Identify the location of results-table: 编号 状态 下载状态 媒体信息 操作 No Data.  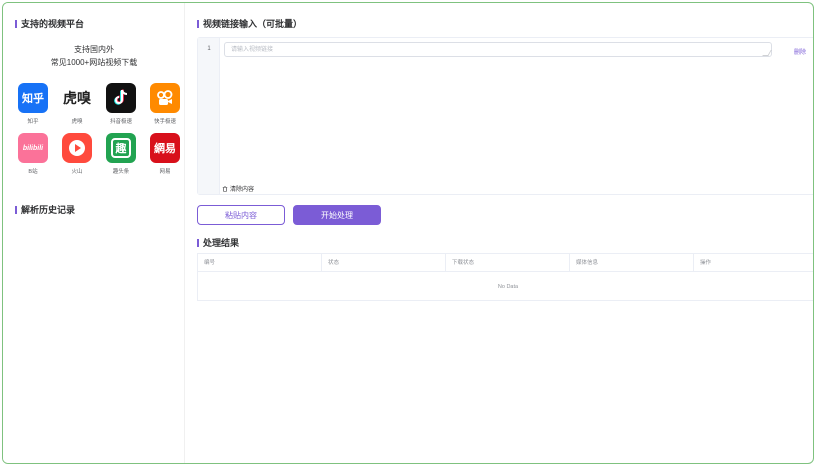
(505, 277).